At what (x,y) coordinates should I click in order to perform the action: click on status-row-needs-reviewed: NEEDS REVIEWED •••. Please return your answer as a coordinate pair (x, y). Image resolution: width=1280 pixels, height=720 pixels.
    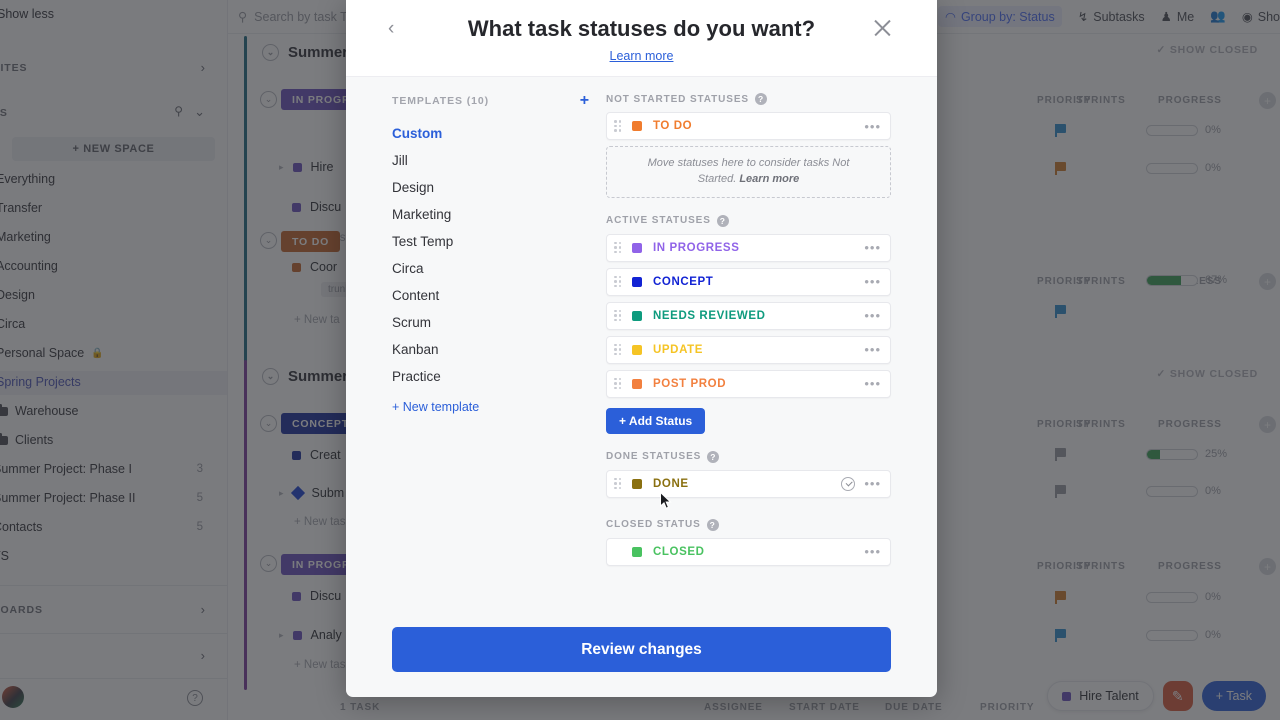
    Looking at the image, I should click on (748, 315).